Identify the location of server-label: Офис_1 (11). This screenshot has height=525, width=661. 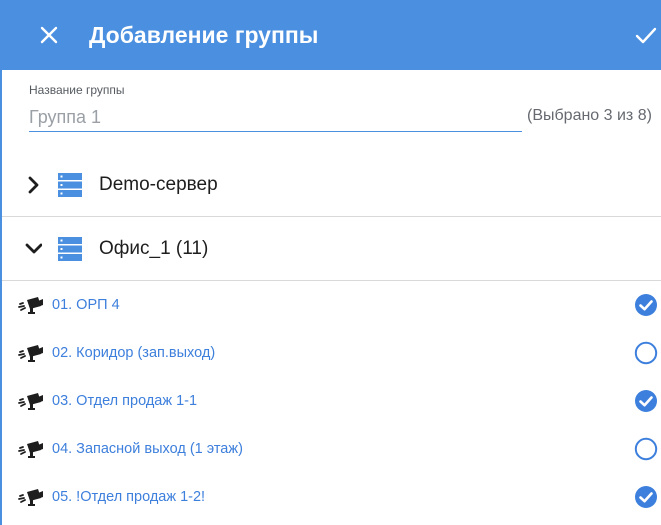
(154, 248).